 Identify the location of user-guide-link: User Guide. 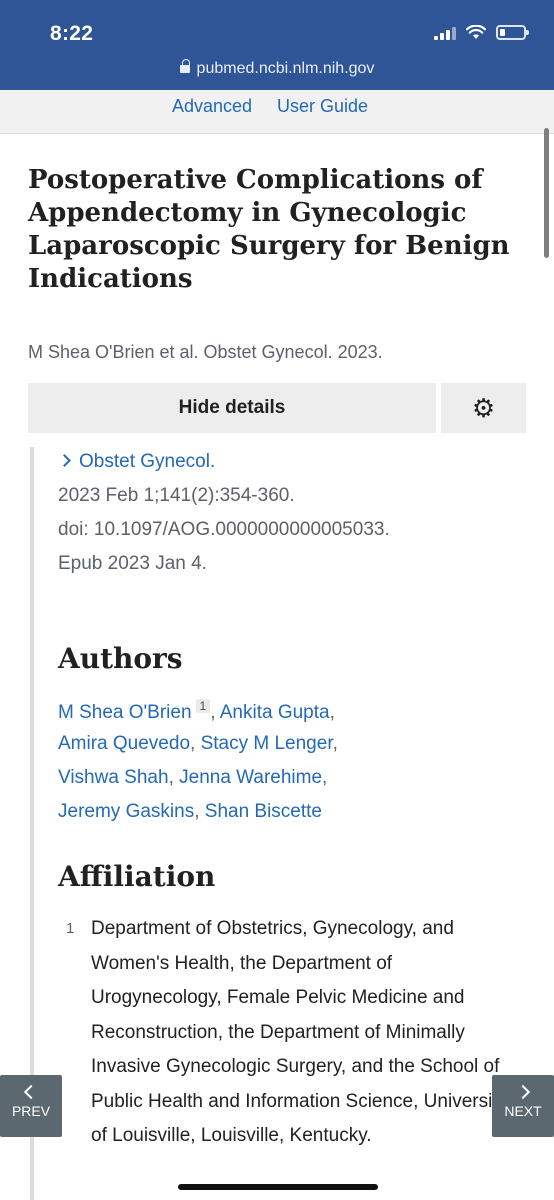
(322, 106).